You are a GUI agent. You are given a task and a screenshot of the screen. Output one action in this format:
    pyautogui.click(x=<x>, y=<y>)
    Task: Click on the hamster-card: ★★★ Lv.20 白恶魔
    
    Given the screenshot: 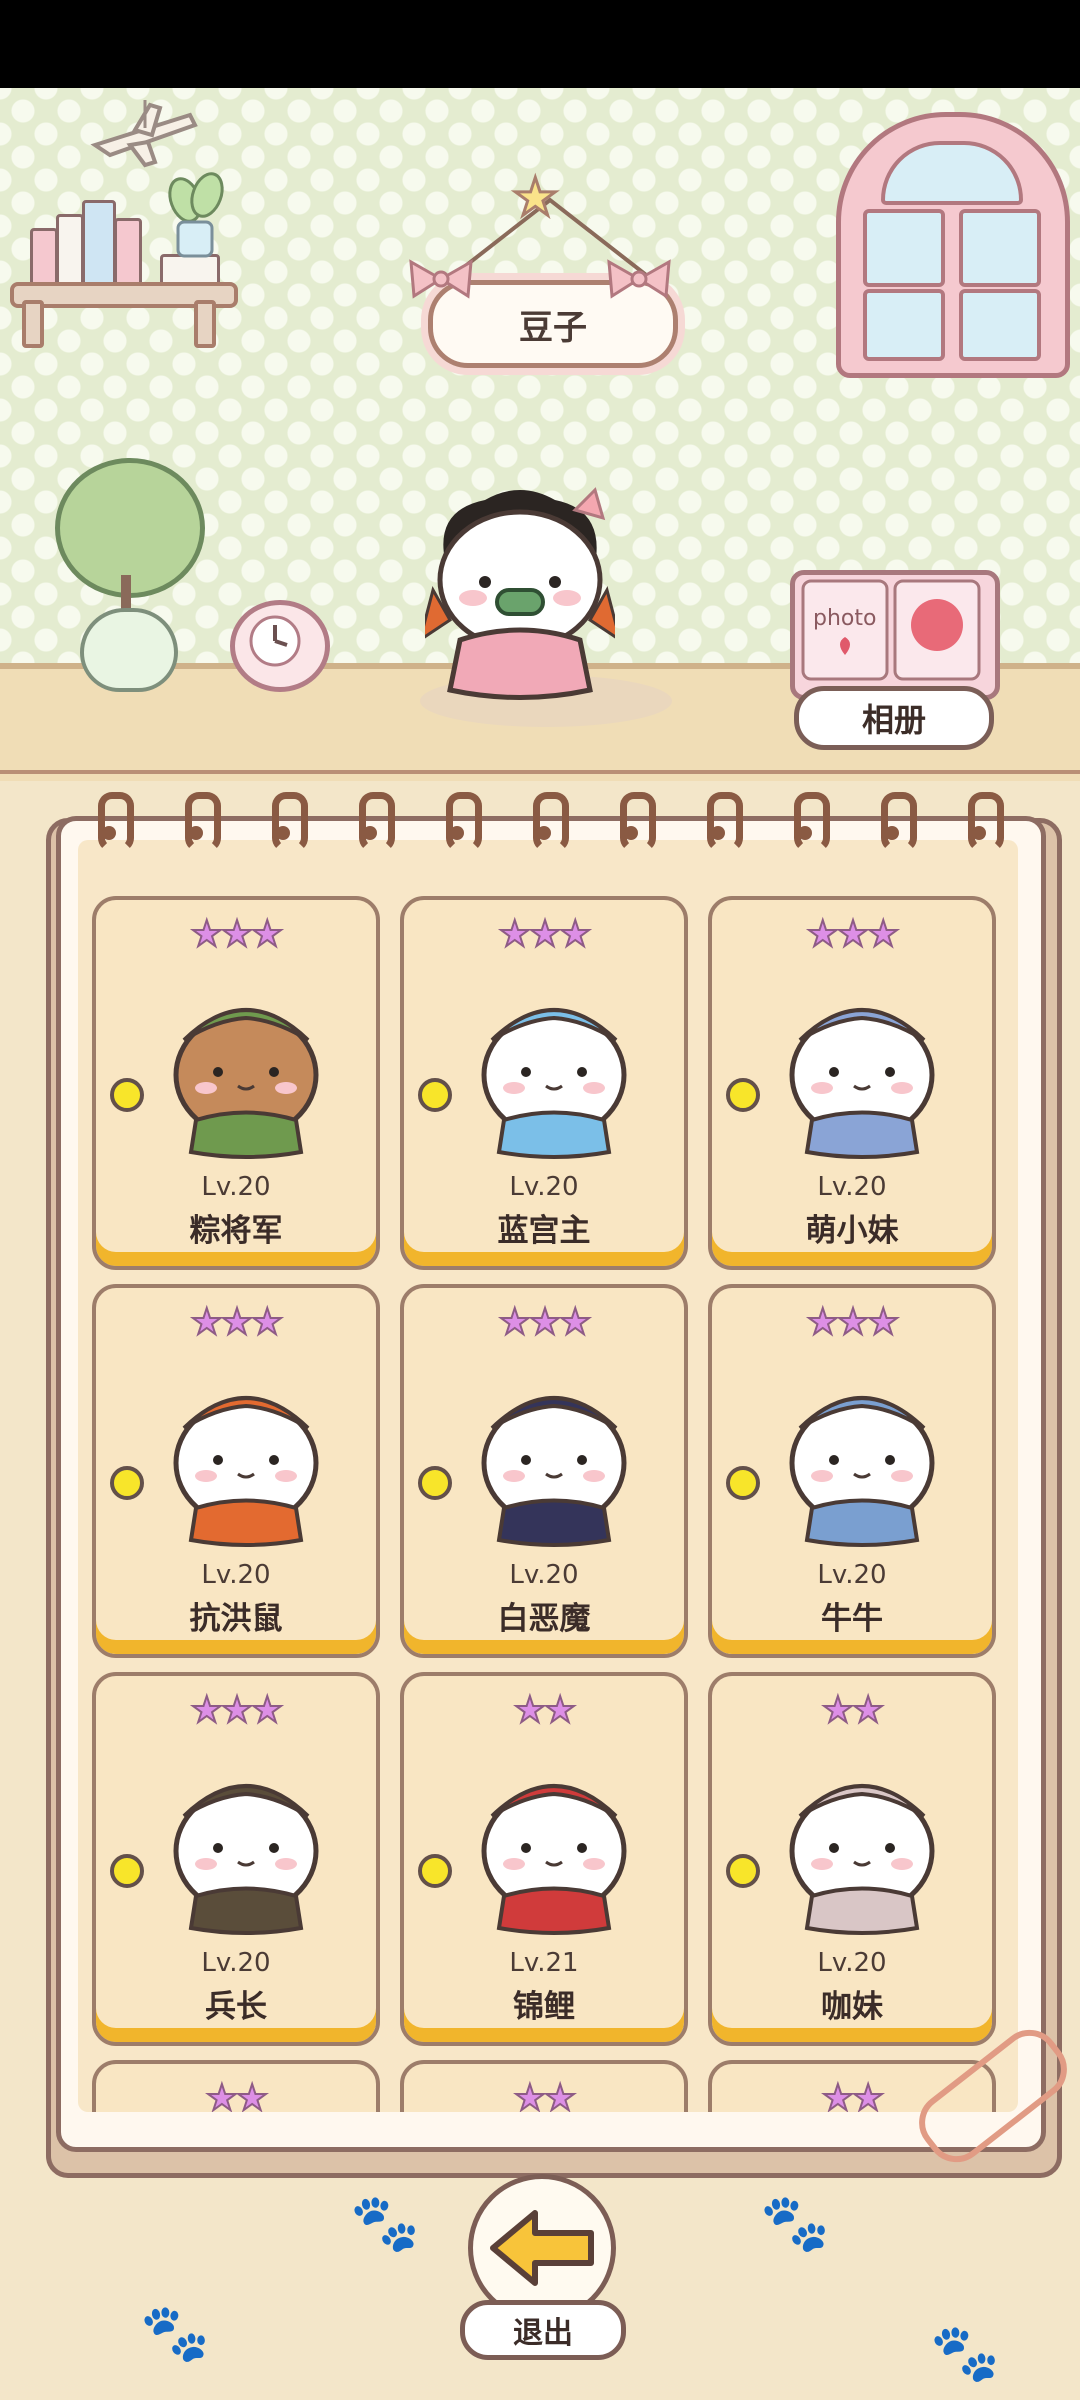 What is the action you would take?
    pyautogui.click(x=544, y=1471)
    